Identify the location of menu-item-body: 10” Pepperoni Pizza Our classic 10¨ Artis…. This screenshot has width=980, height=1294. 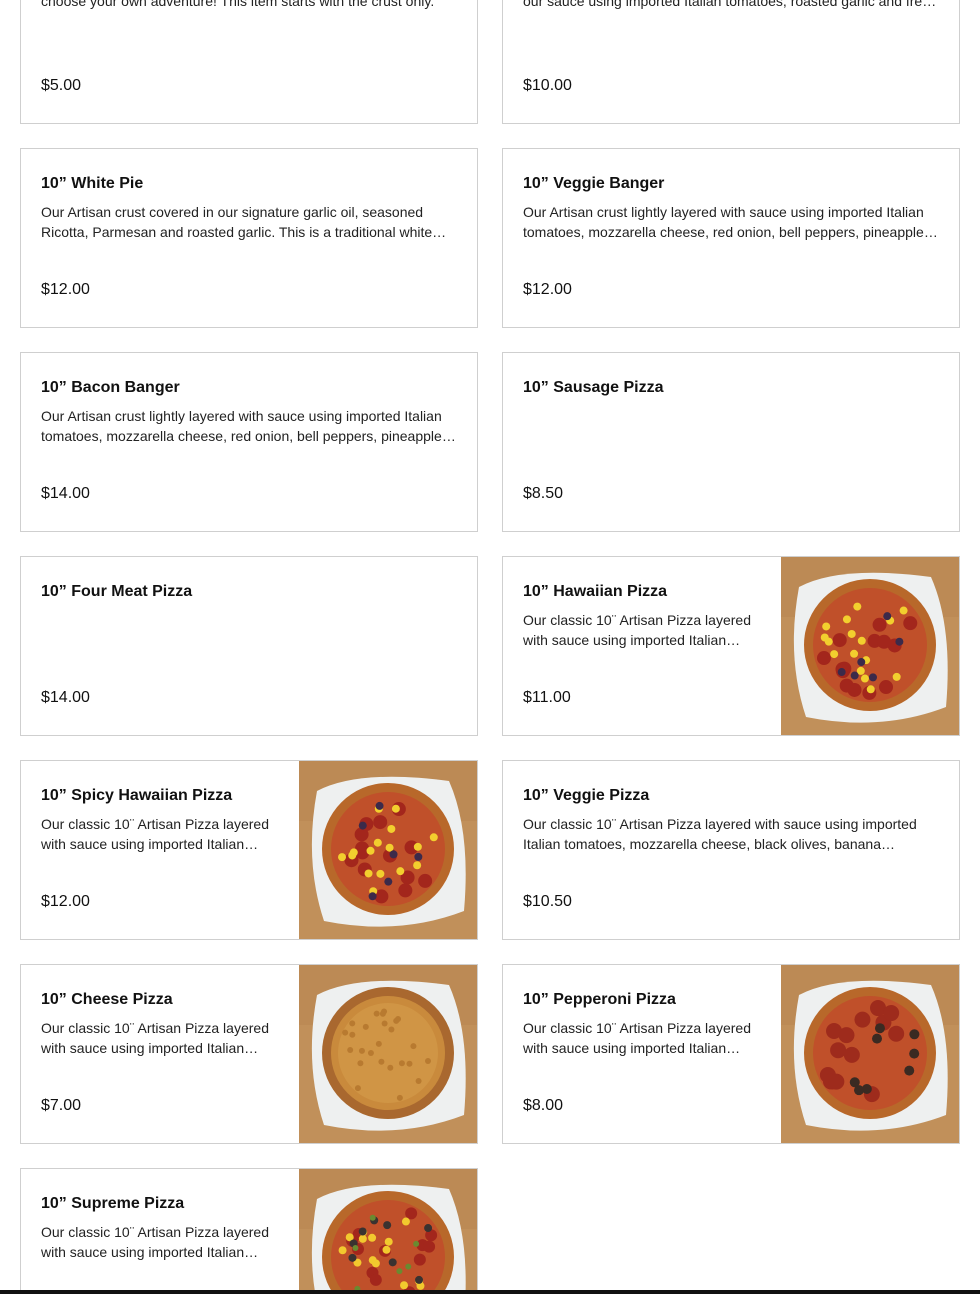
(642, 1054).